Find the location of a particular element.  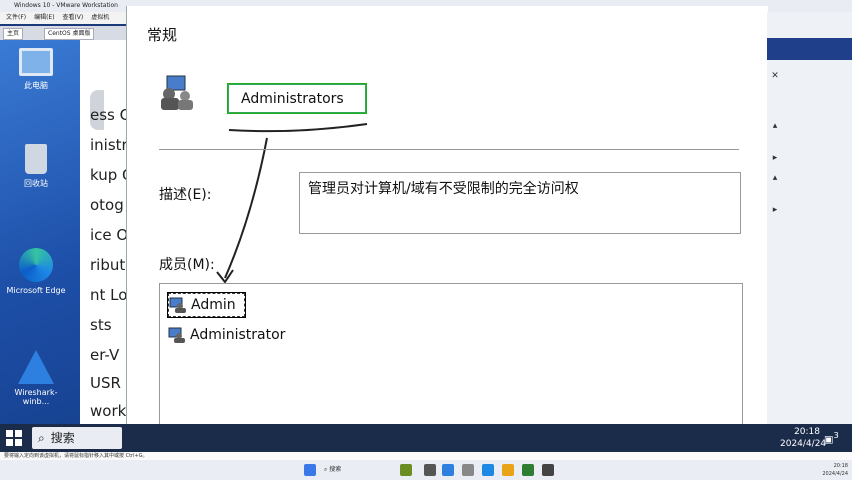

vm-title: Windows 10 - VMware Workstation is located at coordinates (66, 5).